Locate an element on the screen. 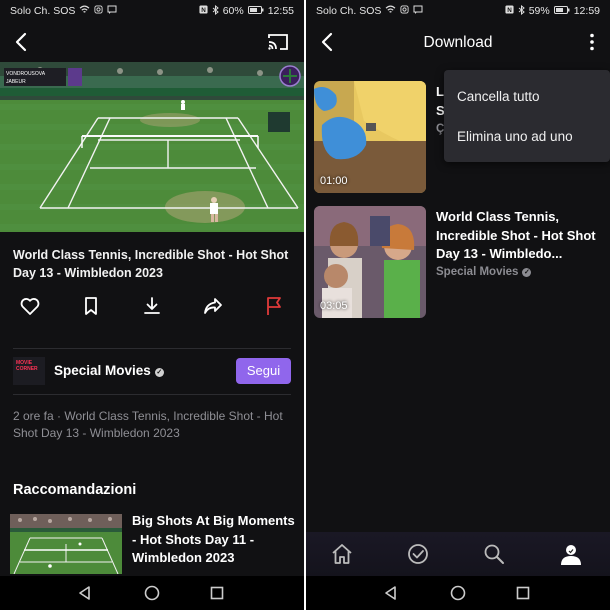 The image size is (610, 610). video-player: VONDROUSOVA JABEUR is located at coordinates (152, 147).